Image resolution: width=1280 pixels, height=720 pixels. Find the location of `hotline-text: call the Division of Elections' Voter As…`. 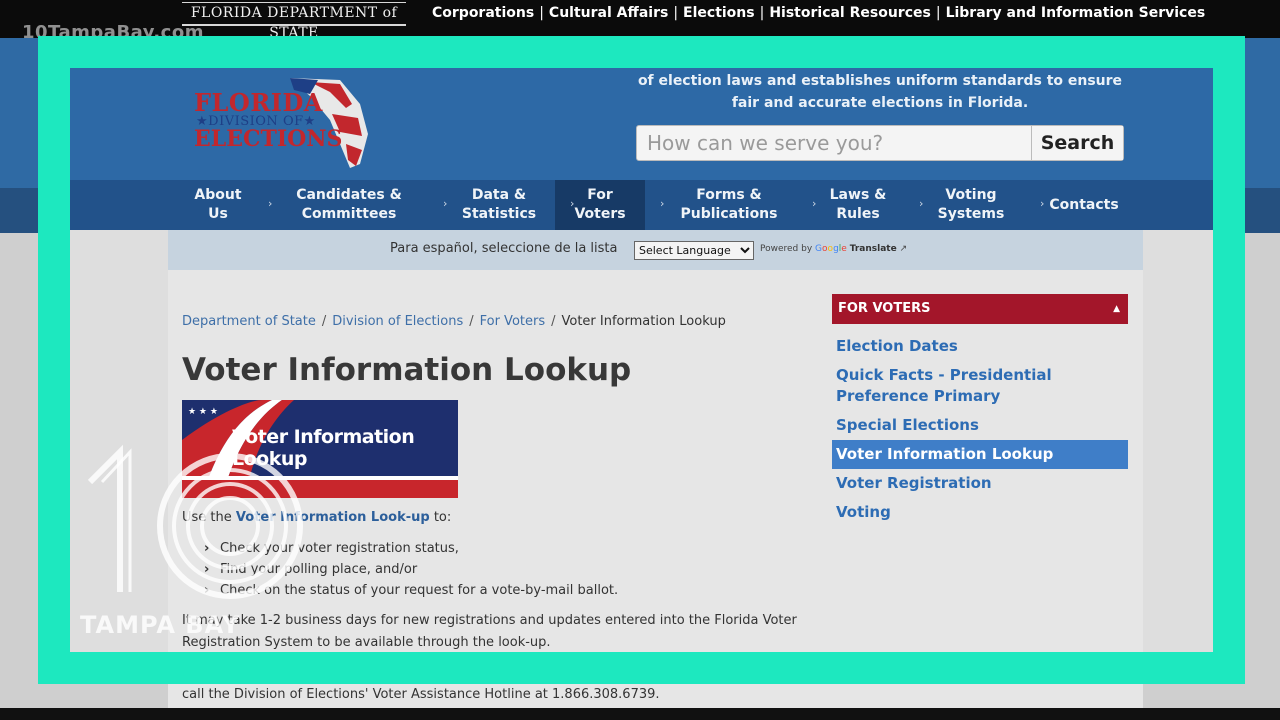

hotline-text: call the Division of Elections' Voter As… is located at coordinates (421, 694).